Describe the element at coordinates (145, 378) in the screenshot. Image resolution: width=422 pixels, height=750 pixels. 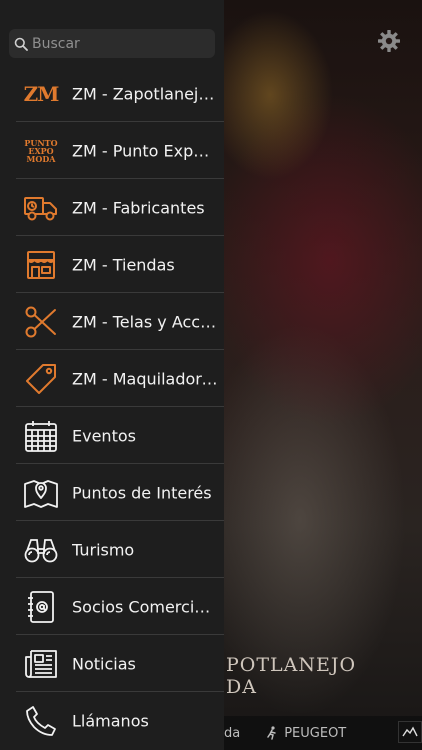
I see `menu-item-label: ZM - Maquiladores` at that location.